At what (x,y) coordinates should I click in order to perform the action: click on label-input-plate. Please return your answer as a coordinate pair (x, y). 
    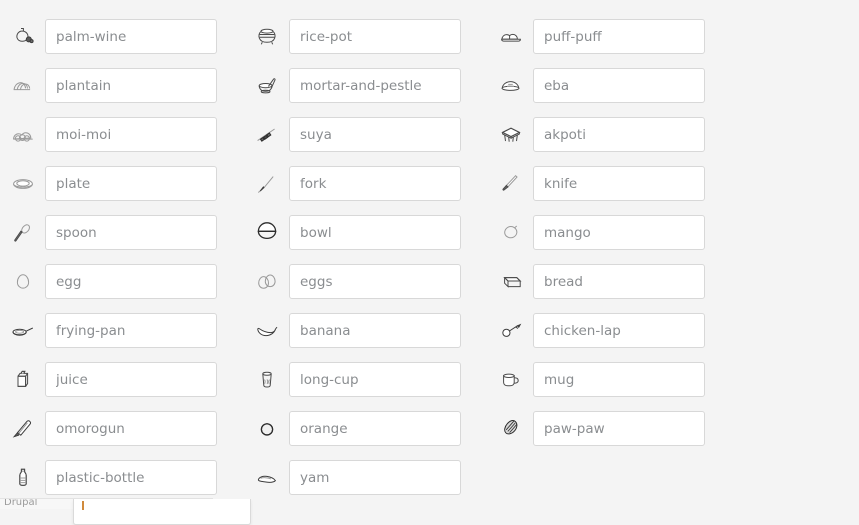
    Looking at the image, I should click on (131, 183).